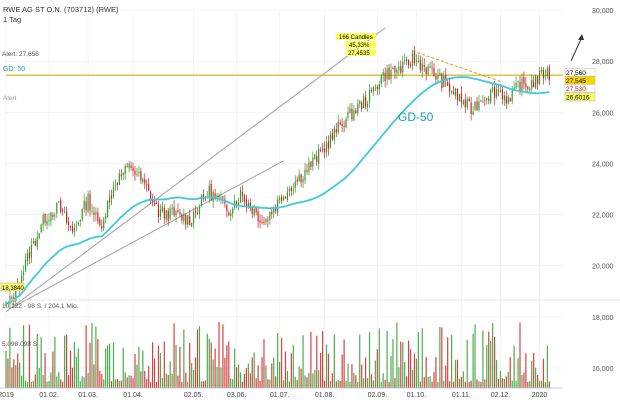 The width and height of the screenshot is (620, 405). Describe the element at coordinates (603, 11) in the screenshot. I see `y-tick-label: 30,000` at that location.